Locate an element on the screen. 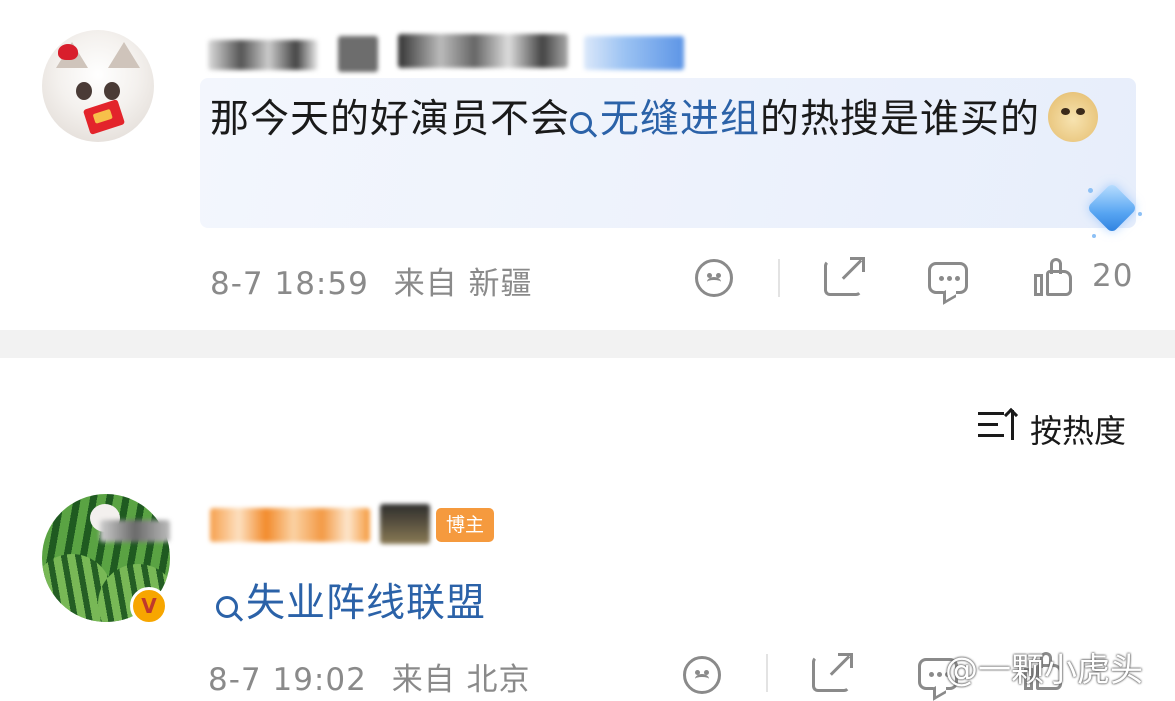  topic-link: 无缝进组 is located at coordinates (665, 119).